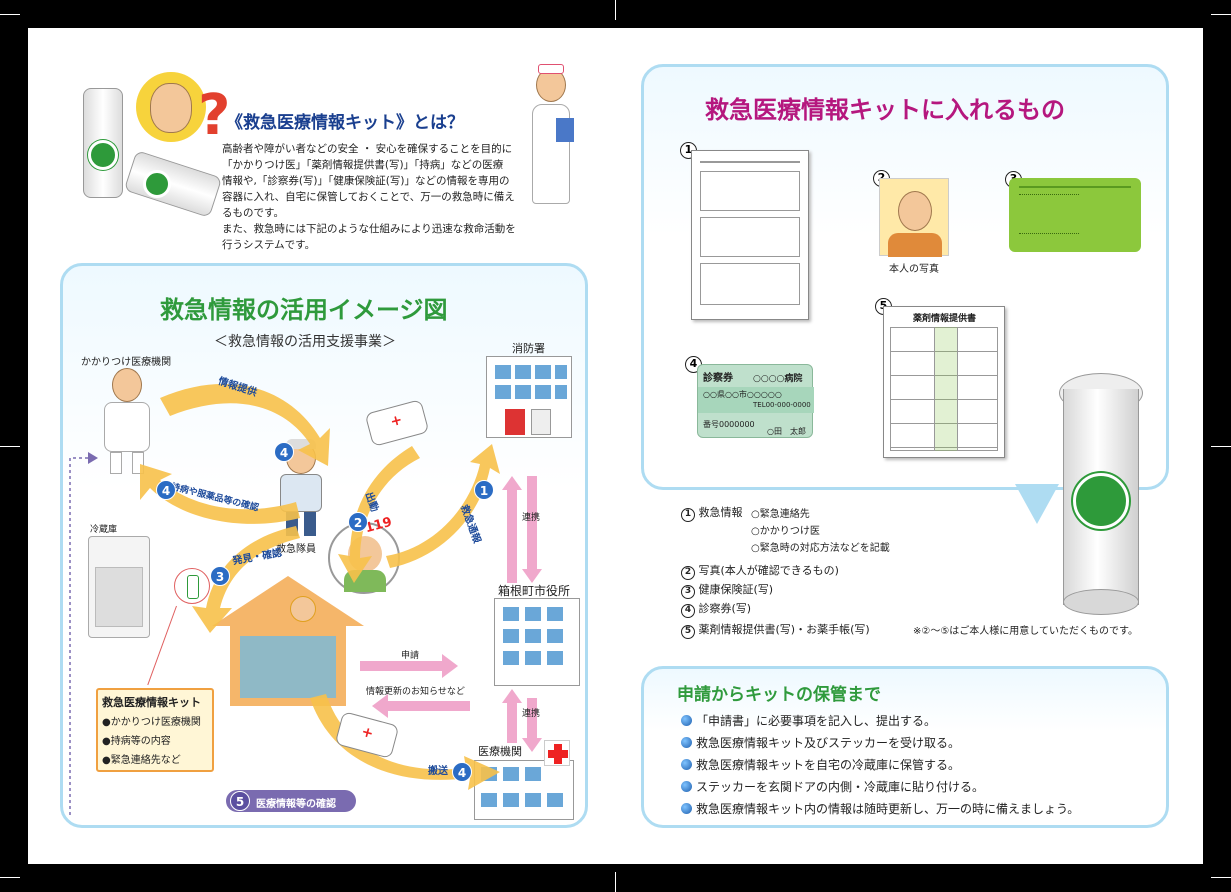 This screenshot has width=1231, height=892. Describe the element at coordinates (725, 608) in the screenshot. I see `list-item-4-label: 診察券(写)` at that location.